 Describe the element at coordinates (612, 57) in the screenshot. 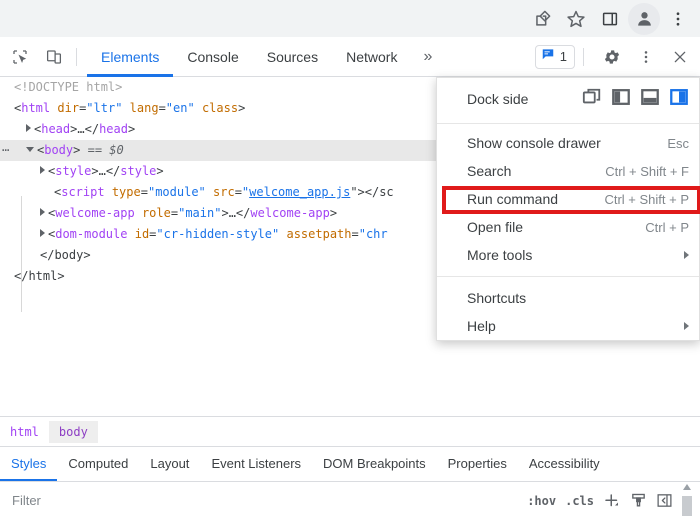

I see `gear-icon` at that location.